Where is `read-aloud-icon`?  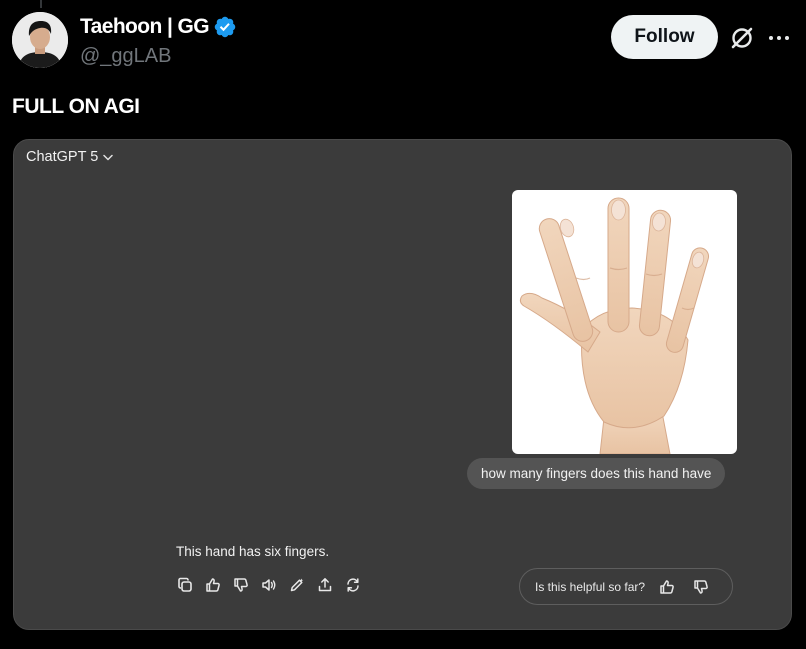
read-aloud-icon is located at coordinates (269, 585).